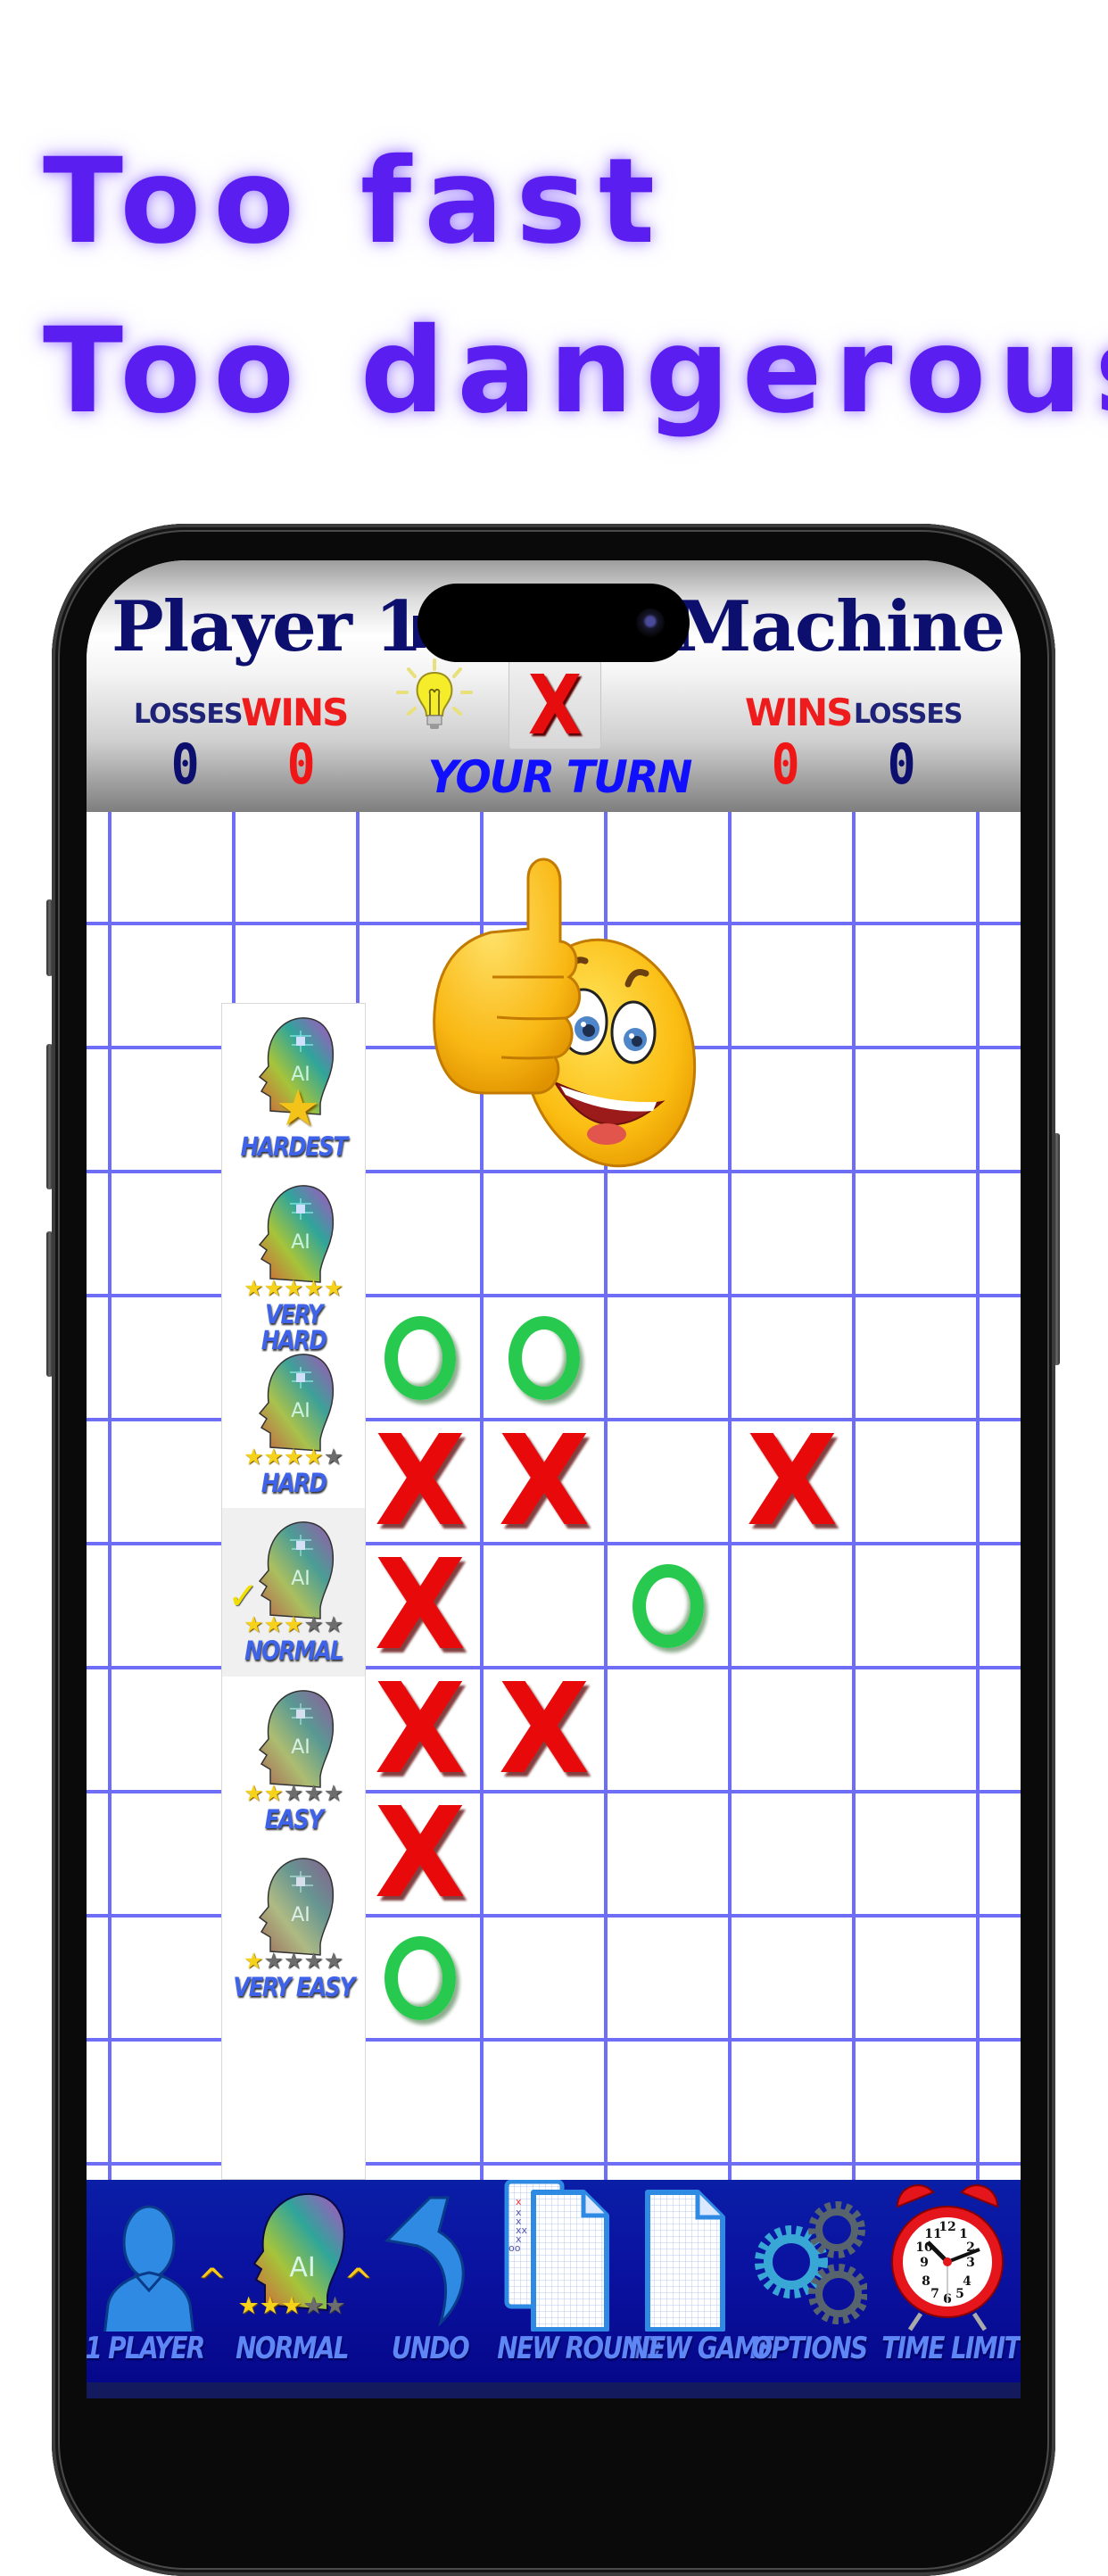  I want to click on undo-label: UNDO, so click(430, 2348).